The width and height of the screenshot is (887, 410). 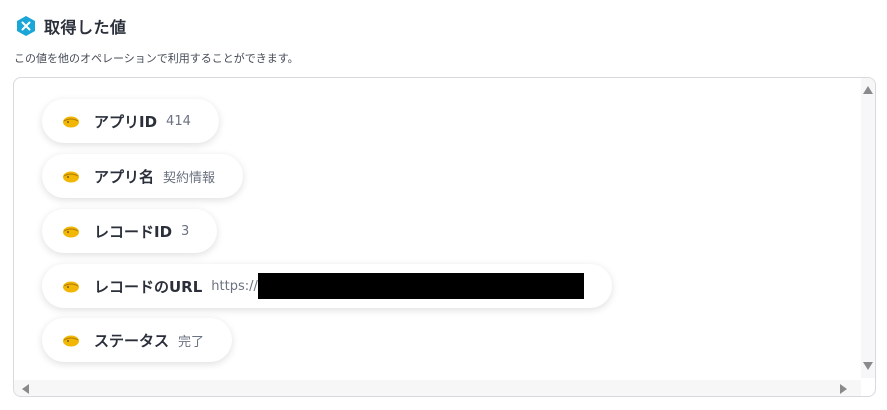 I want to click on chip-label: ステータス, so click(x=132, y=340).